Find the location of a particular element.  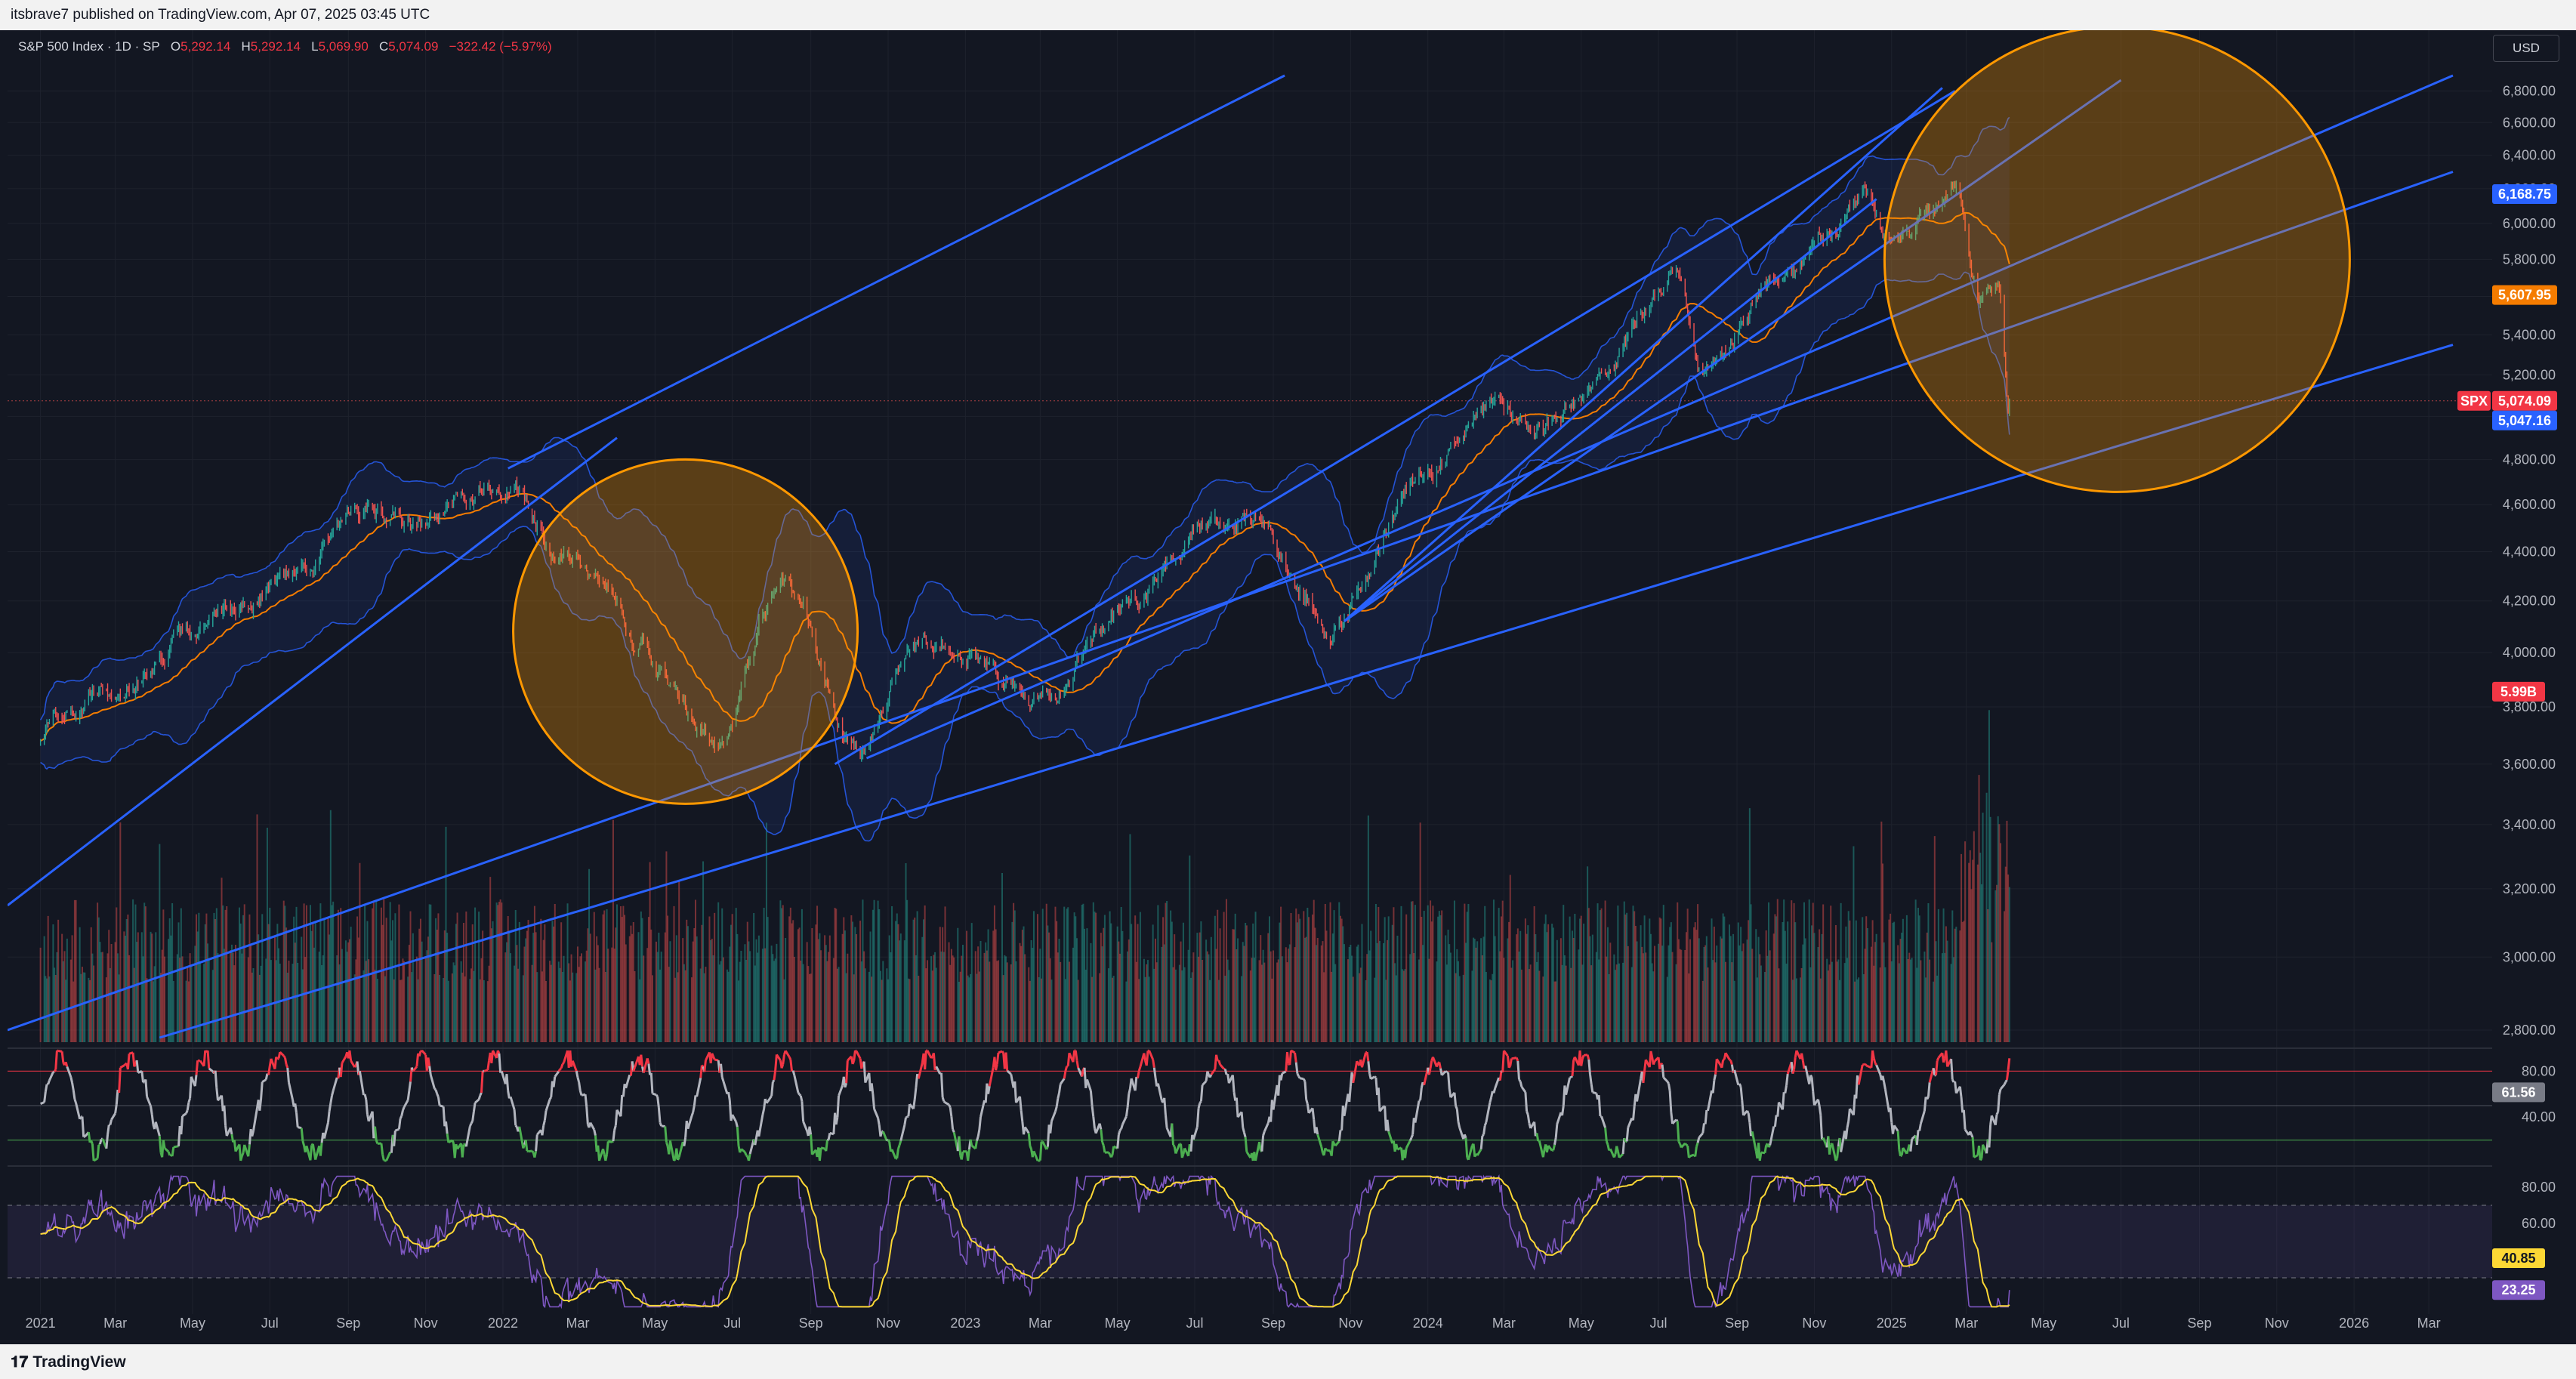

currency-button: USD is located at coordinates (2526, 48).